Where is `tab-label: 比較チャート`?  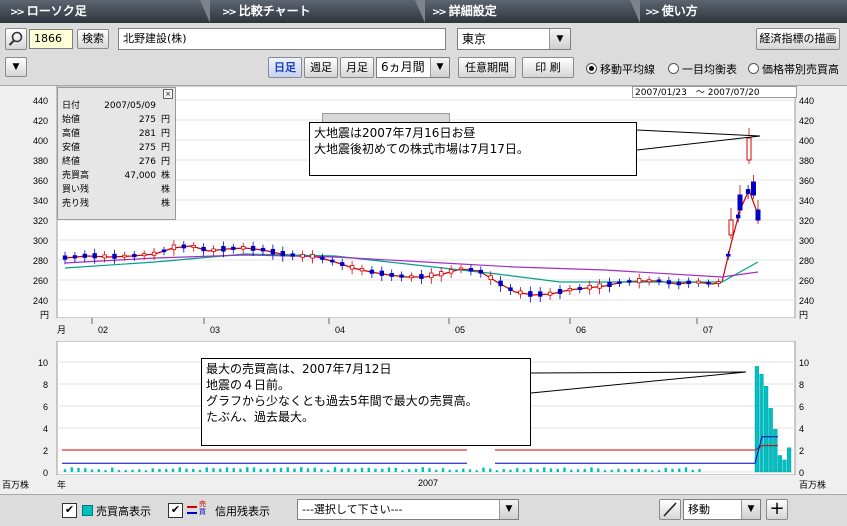
tab-label: 比較チャート is located at coordinates (274, 11).